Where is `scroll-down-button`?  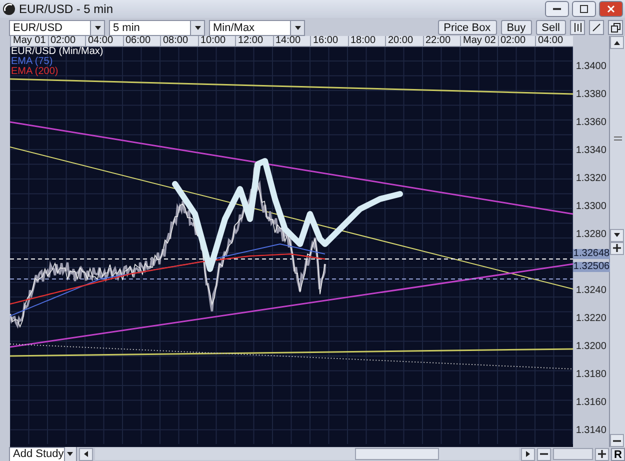 scroll-down-button is located at coordinates (617, 235).